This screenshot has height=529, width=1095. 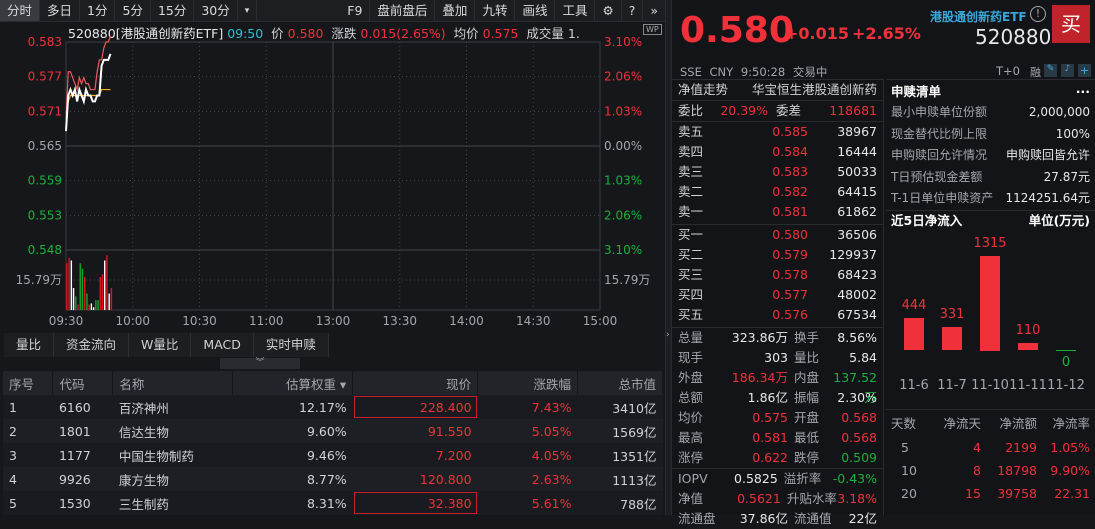 I want to click on nav-row: 净值走势 华宝恒生港股通创新药, so click(x=777, y=90).